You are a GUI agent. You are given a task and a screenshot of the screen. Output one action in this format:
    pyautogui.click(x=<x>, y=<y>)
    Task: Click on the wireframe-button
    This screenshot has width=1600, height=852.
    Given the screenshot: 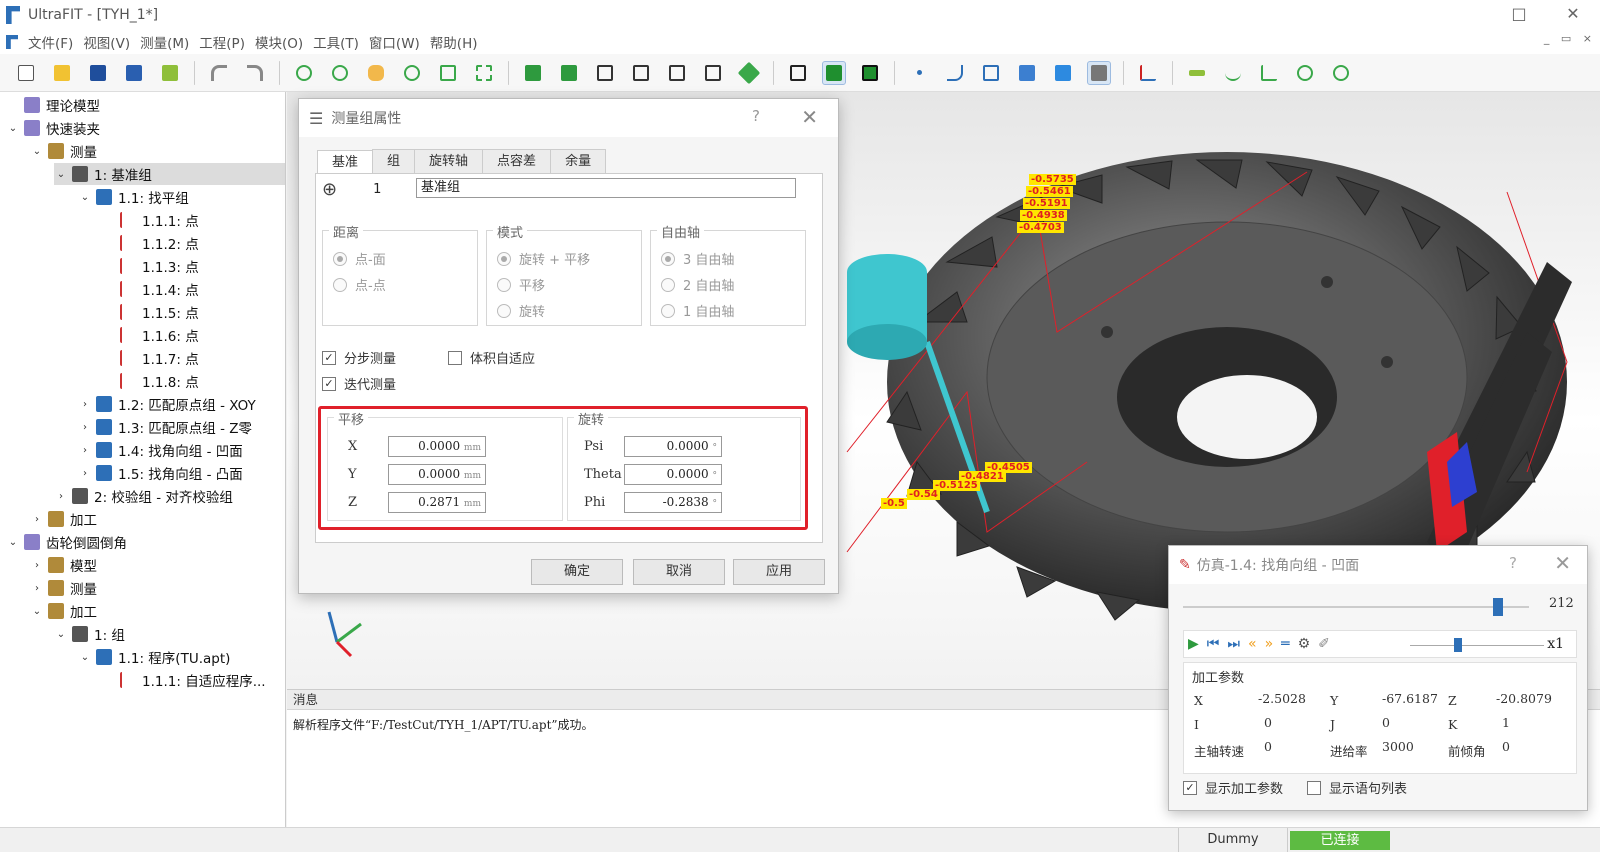 What is the action you would take?
    pyautogui.click(x=798, y=73)
    